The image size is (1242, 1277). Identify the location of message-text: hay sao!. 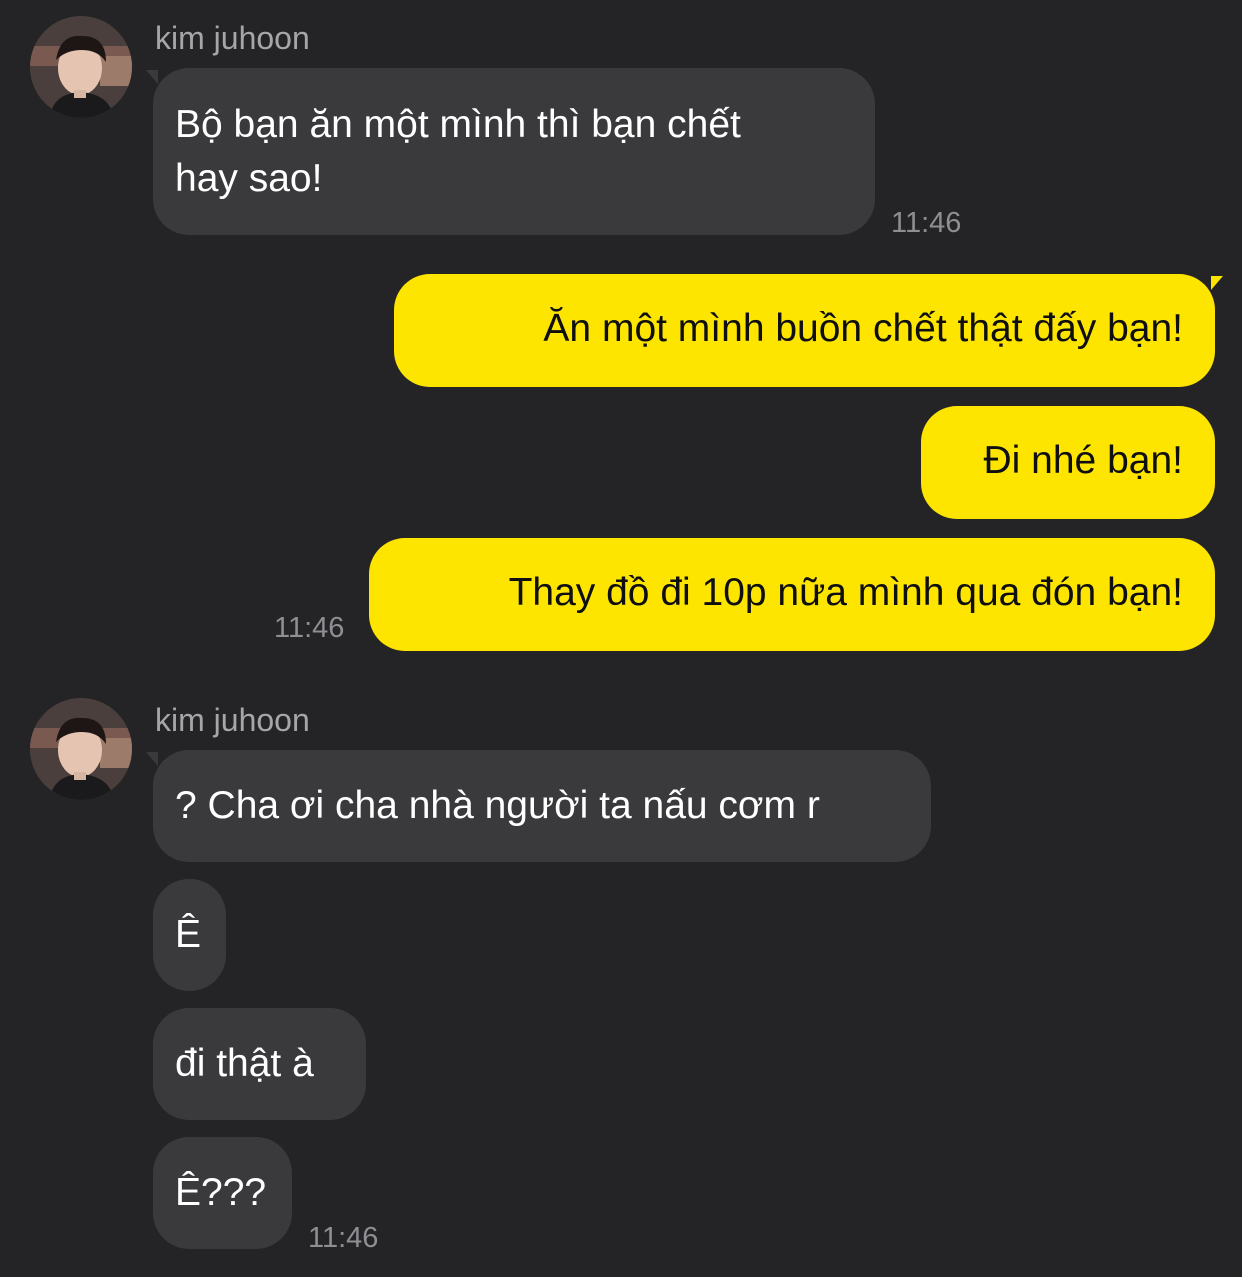
(249, 178).